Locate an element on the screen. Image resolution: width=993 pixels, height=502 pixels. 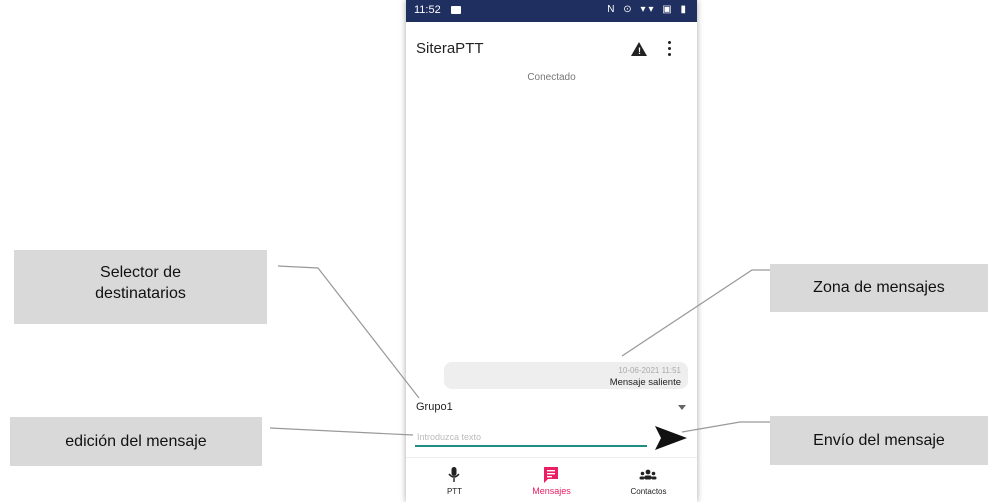
connector-recipient-selector is located at coordinates (348, 332).